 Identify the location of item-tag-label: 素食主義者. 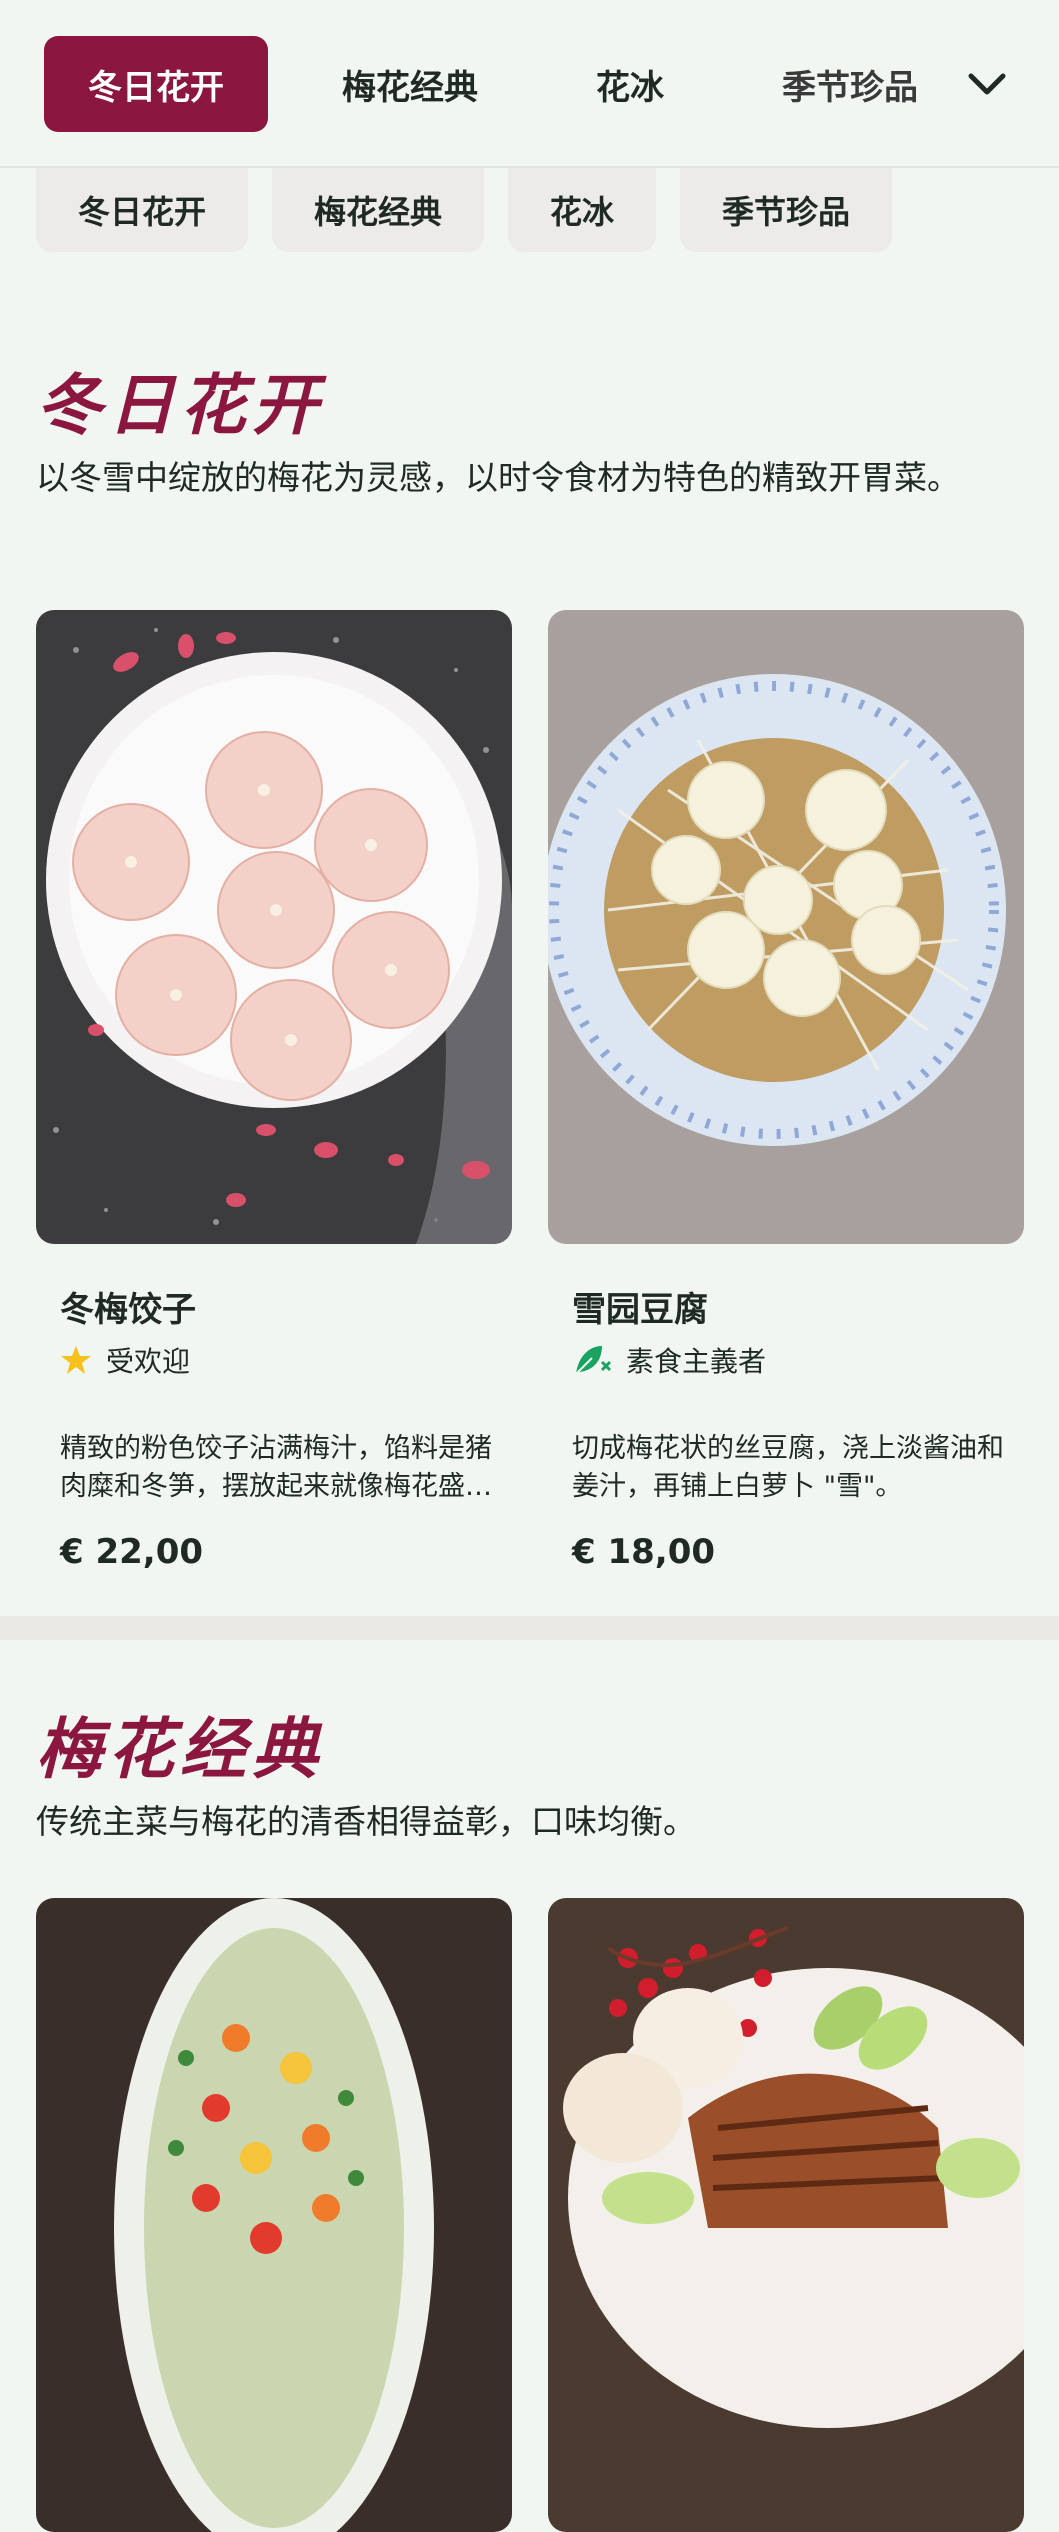
(696, 1361).